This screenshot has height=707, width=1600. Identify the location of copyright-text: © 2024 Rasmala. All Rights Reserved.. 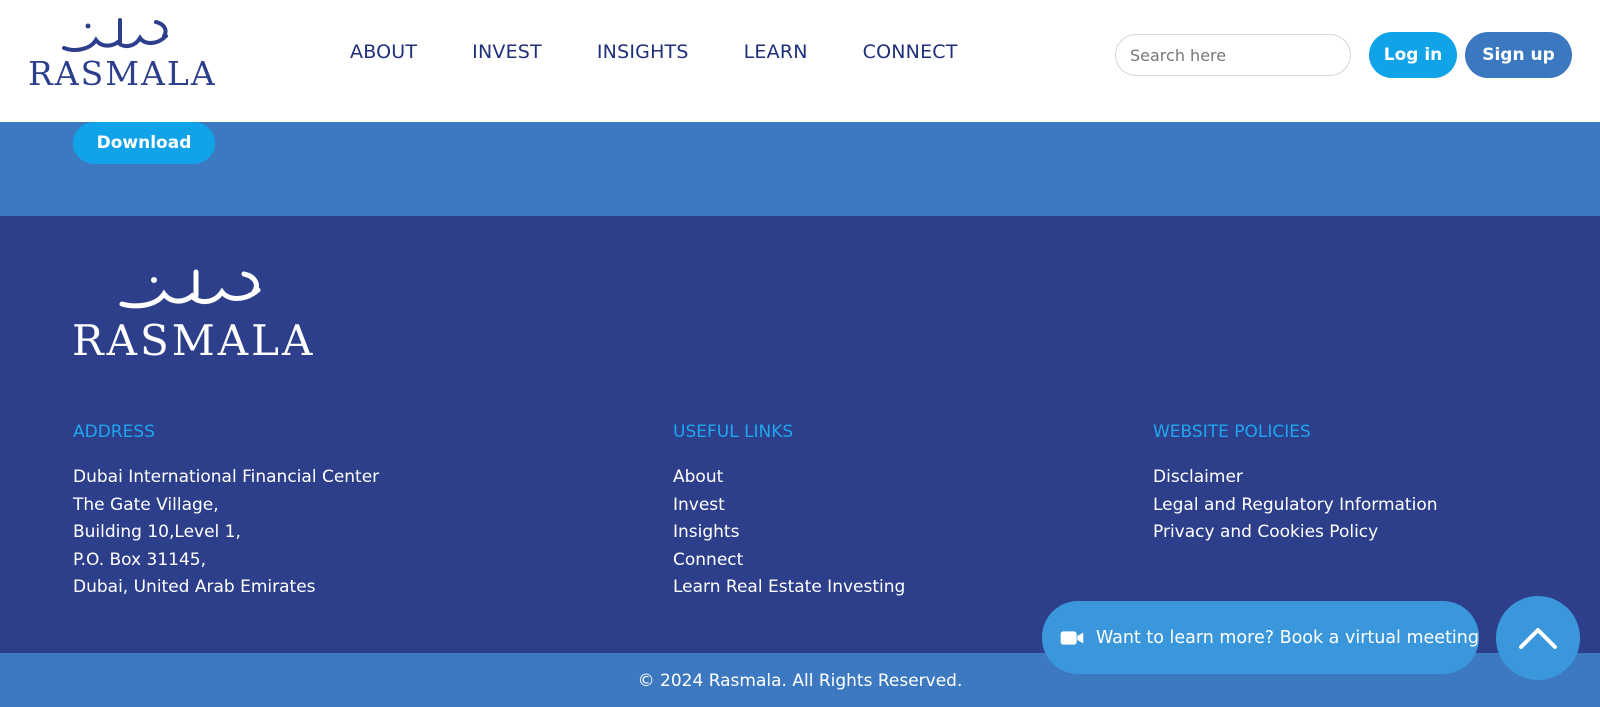
(800, 681).